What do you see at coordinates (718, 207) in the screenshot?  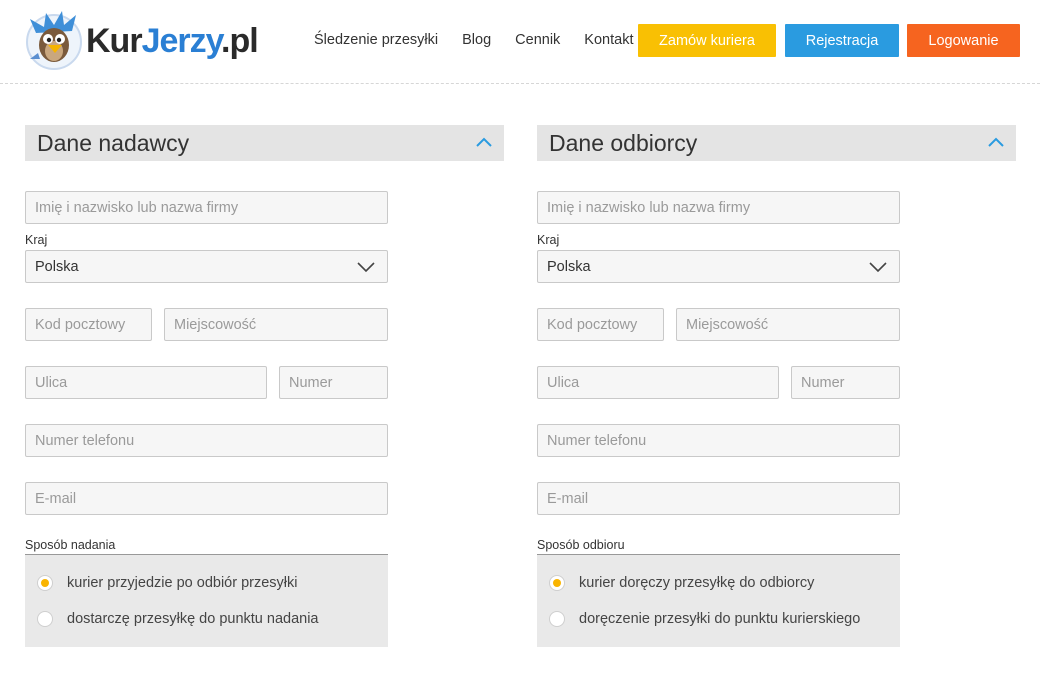 I see `recipient-name-input: Imię i nazwisko lub nazwa firmy` at bounding box center [718, 207].